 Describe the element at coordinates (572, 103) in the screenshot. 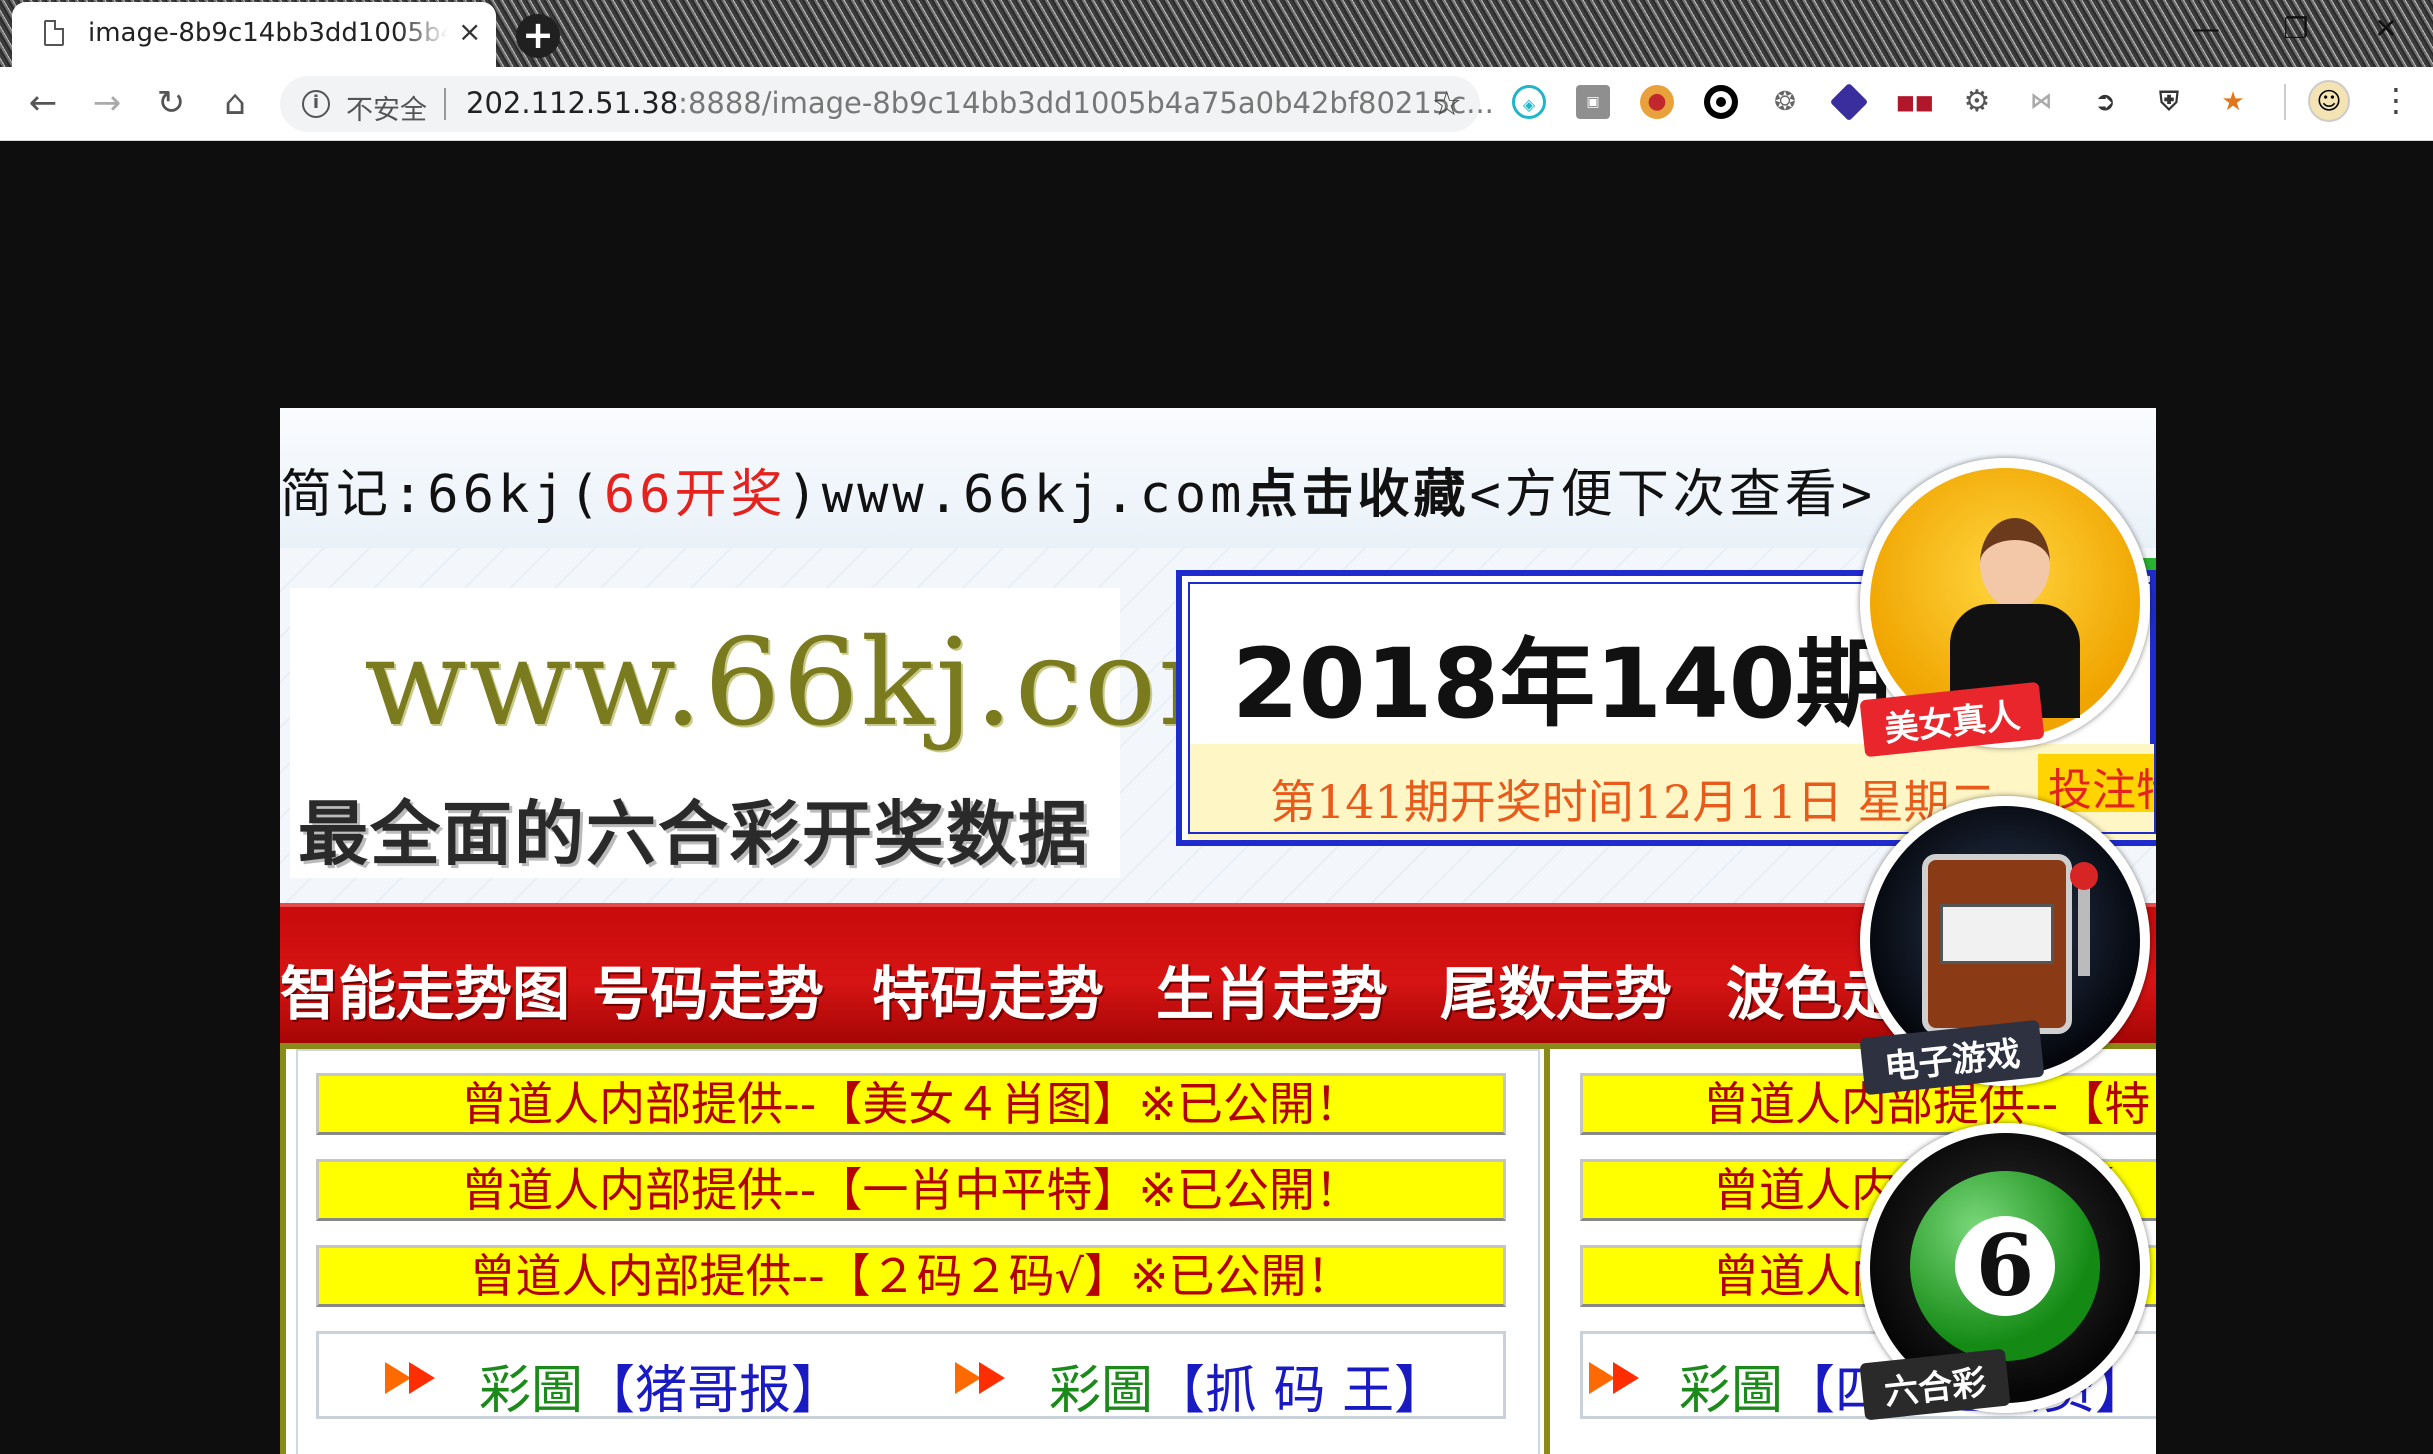

I see `url-host: 202.112.51.38` at that location.